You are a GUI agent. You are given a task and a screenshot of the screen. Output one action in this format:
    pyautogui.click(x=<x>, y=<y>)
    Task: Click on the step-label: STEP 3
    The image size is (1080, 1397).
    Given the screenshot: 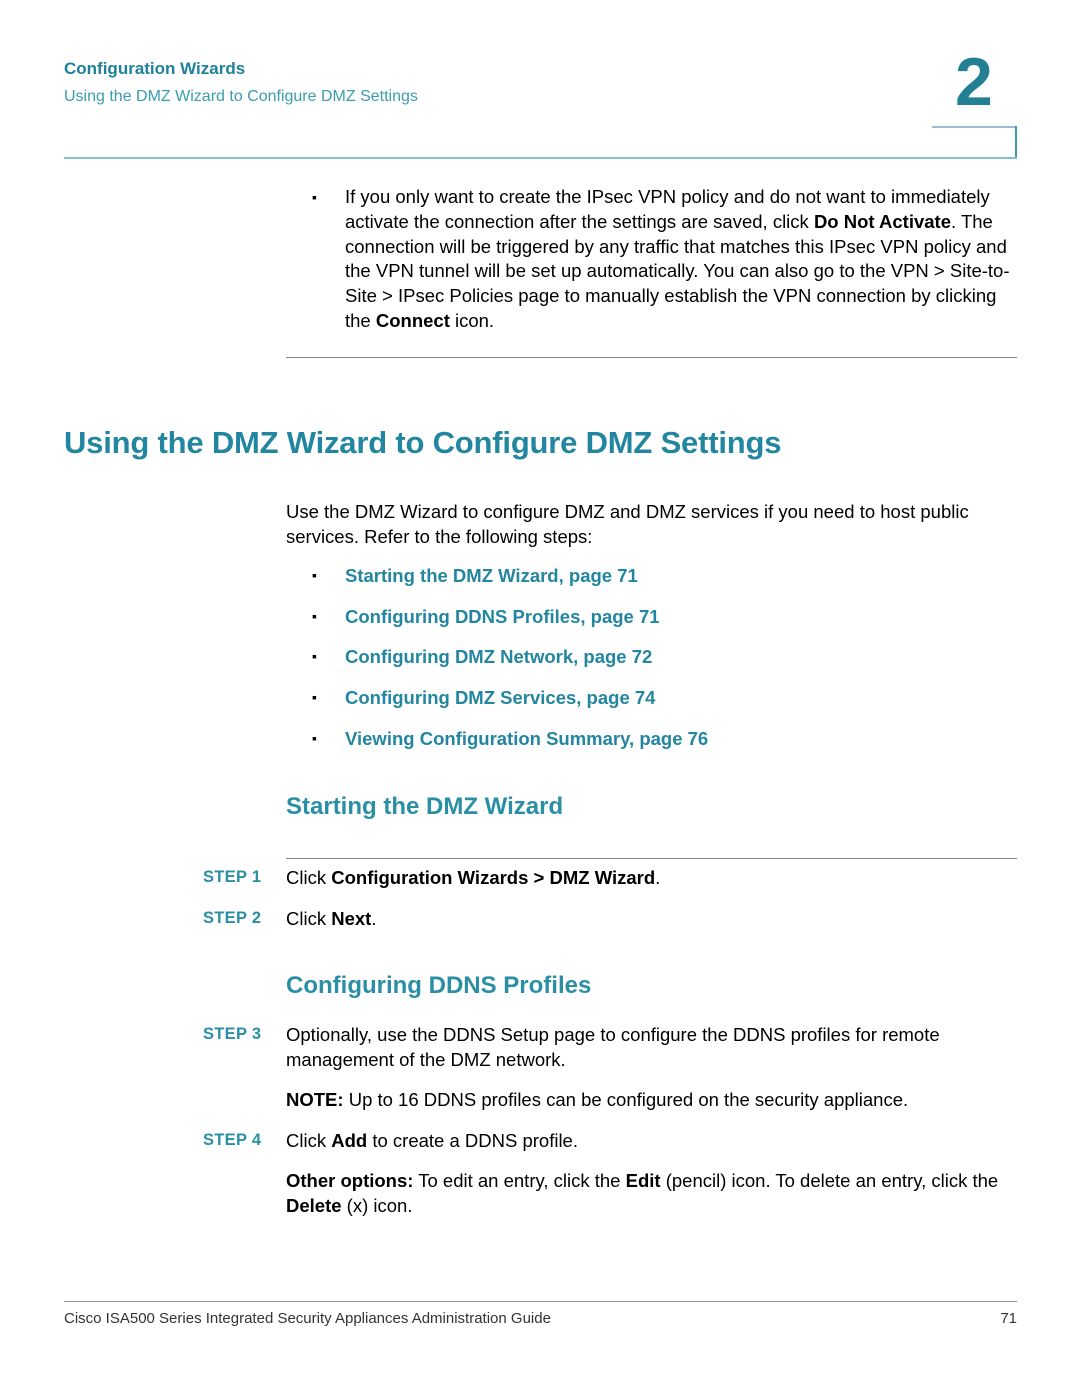 What is the action you would take?
    pyautogui.click(x=232, y=1034)
    